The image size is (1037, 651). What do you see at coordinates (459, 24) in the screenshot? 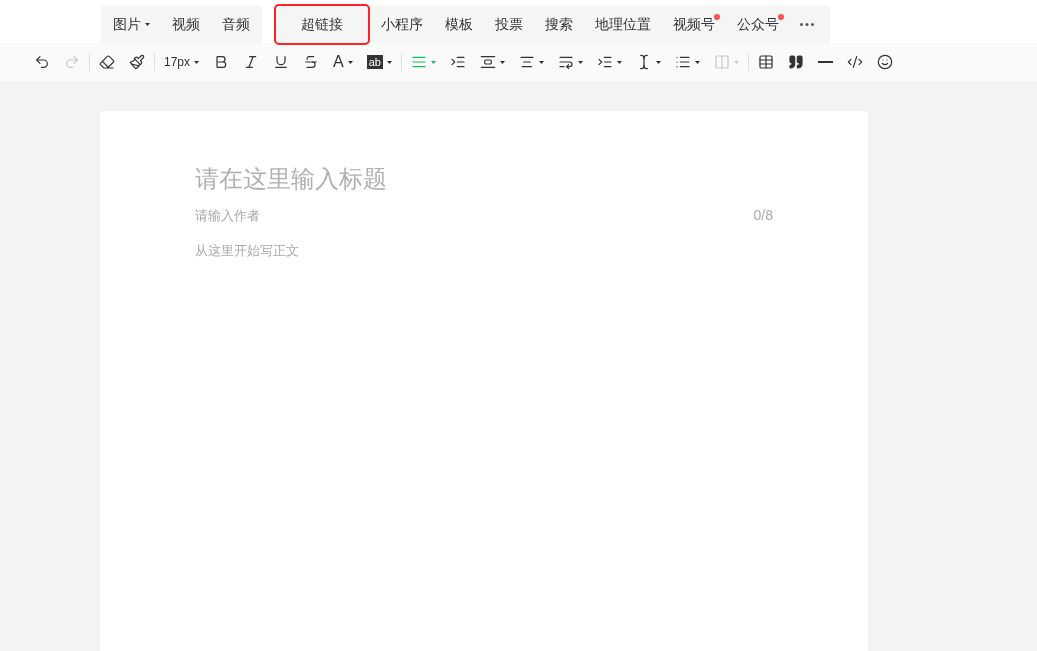
I see `insert-tab: 模板` at bounding box center [459, 24].